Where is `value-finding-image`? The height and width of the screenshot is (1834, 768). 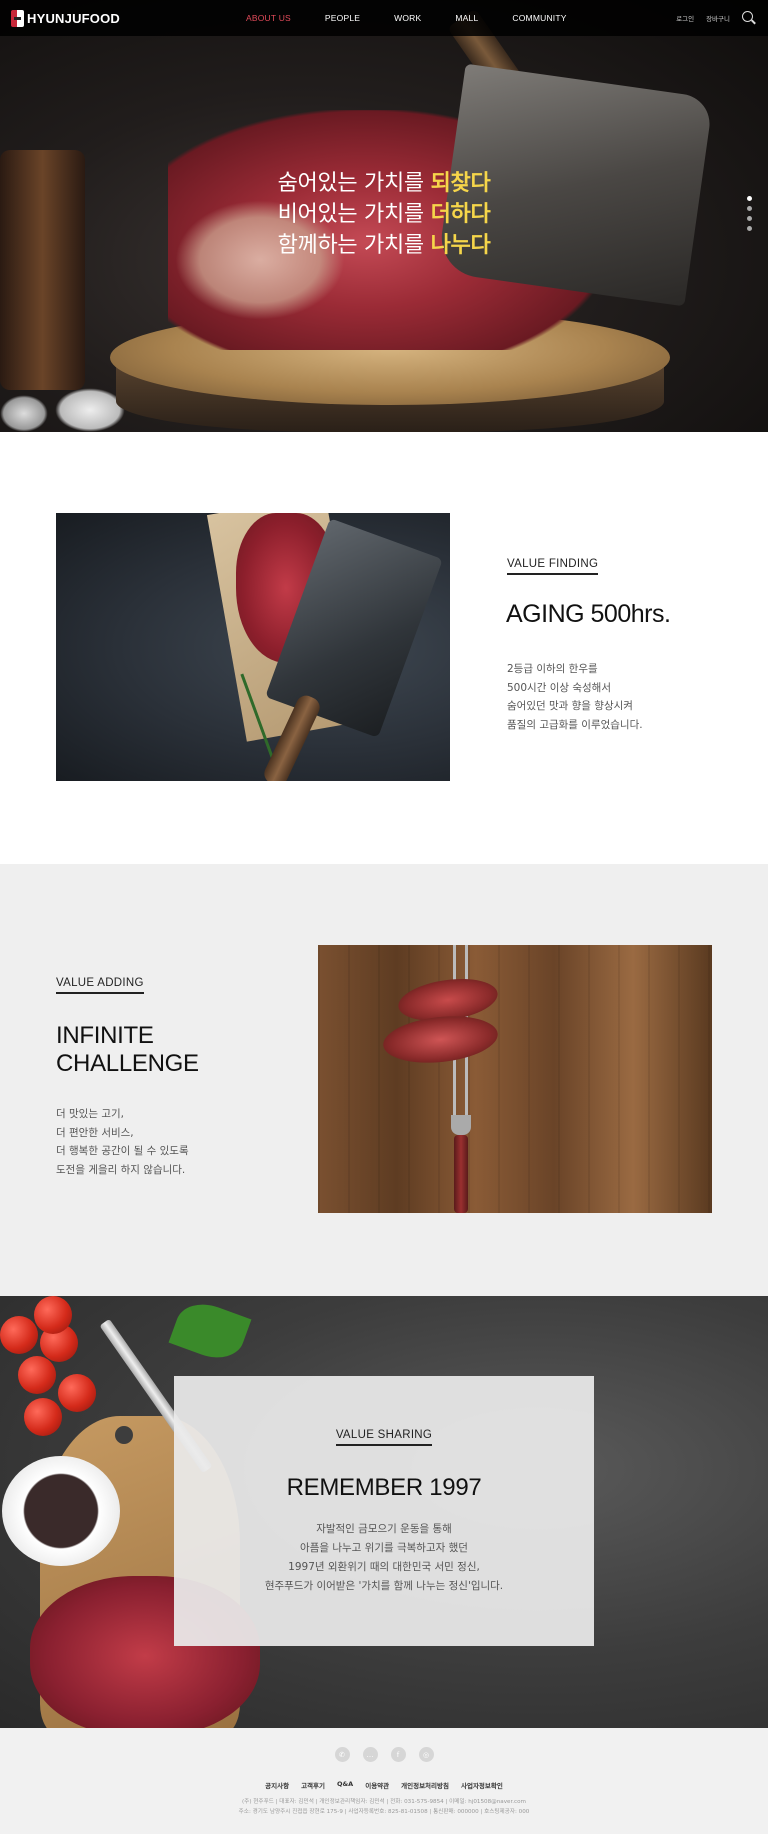
value-finding-image is located at coordinates (253, 647).